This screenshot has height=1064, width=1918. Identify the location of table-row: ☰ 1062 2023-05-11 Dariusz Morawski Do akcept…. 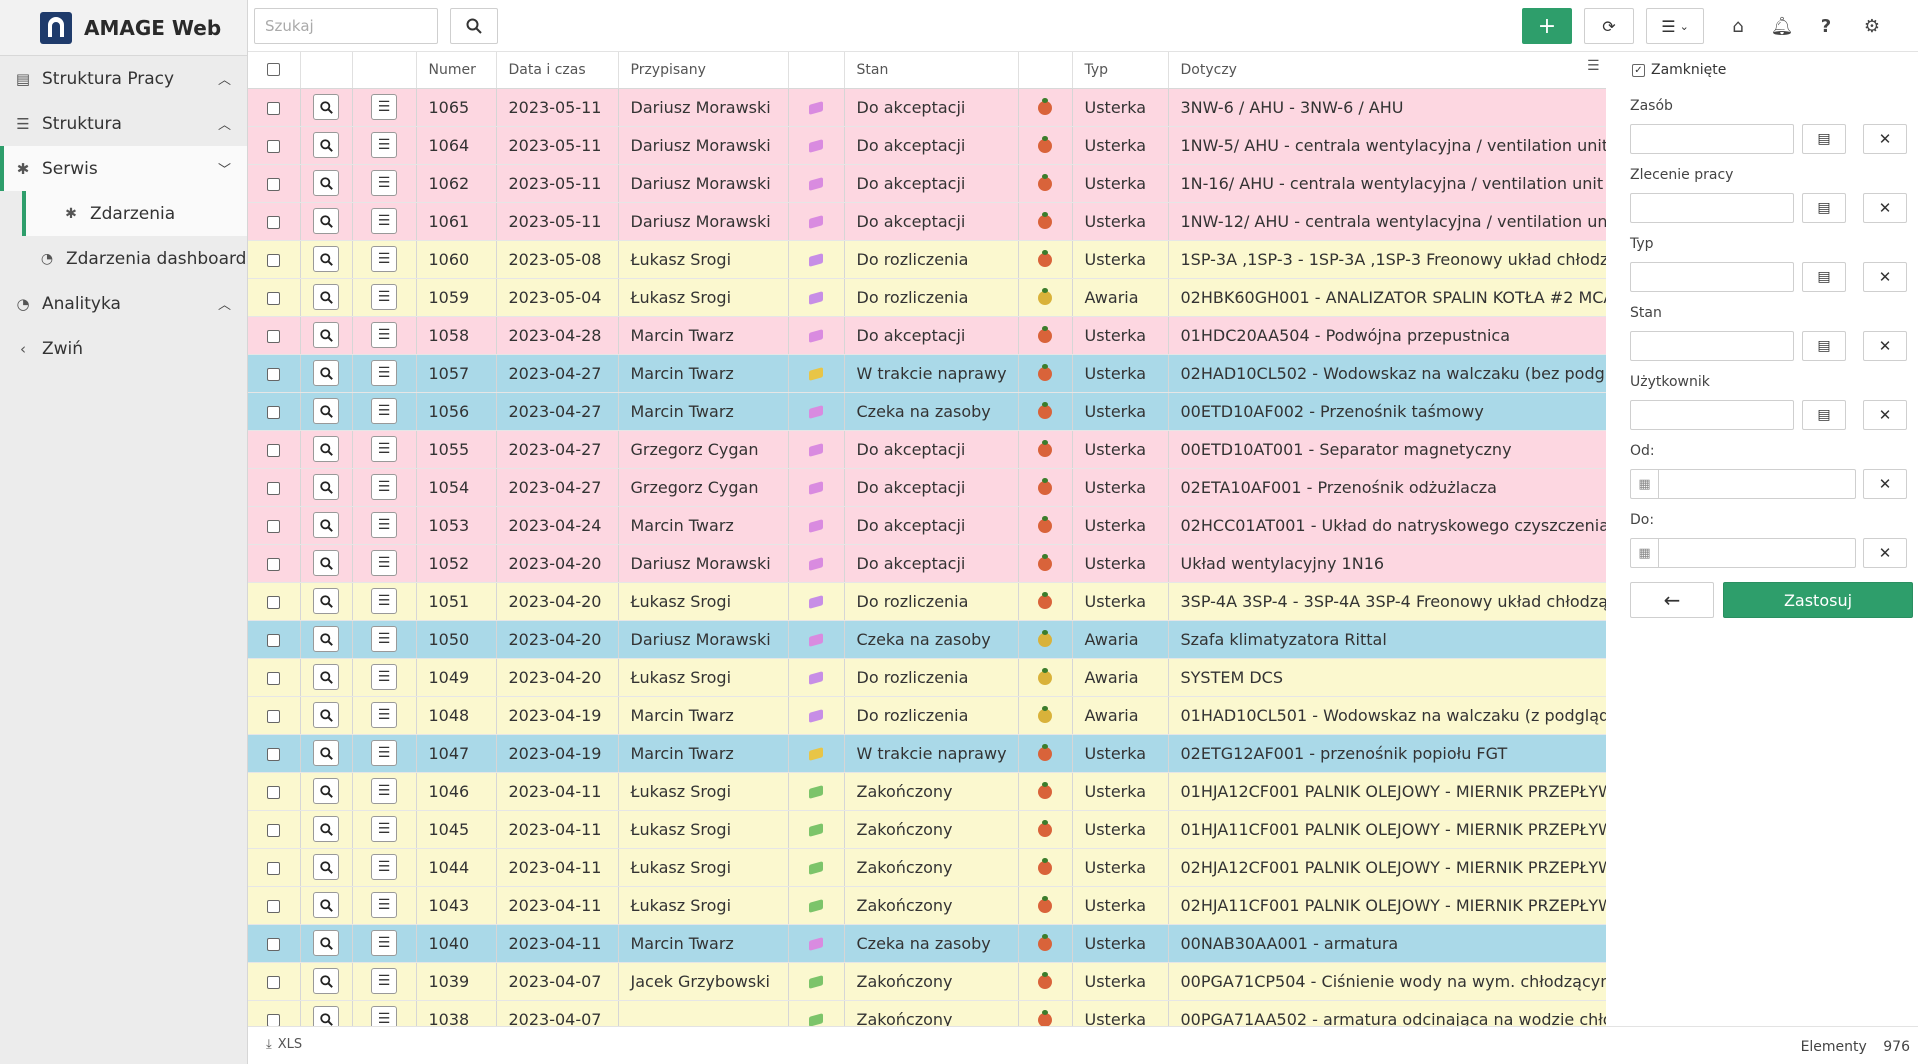
(927, 183).